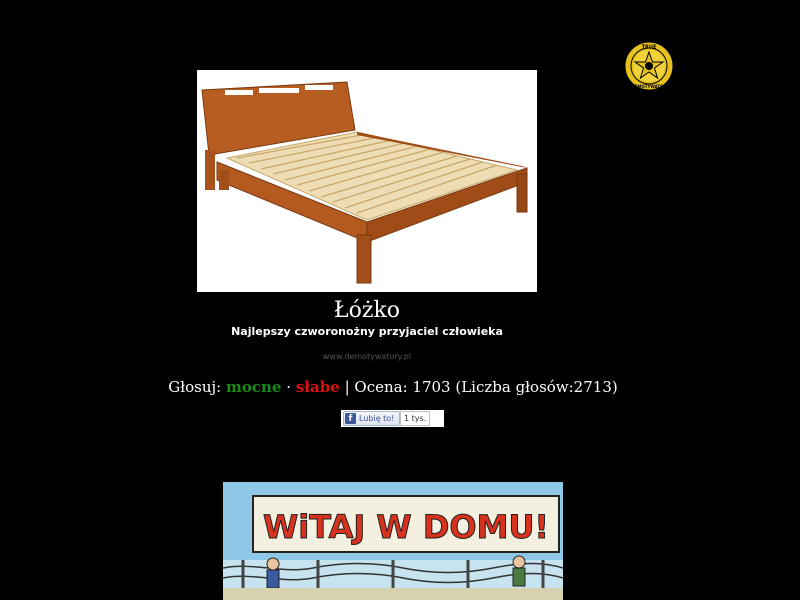 The width and height of the screenshot is (800, 600). What do you see at coordinates (481, 387) in the screenshot?
I see `vote-rating-text: | Ocena: 1703 (Liczba głosów:2713)` at bounding box center [481, 387].